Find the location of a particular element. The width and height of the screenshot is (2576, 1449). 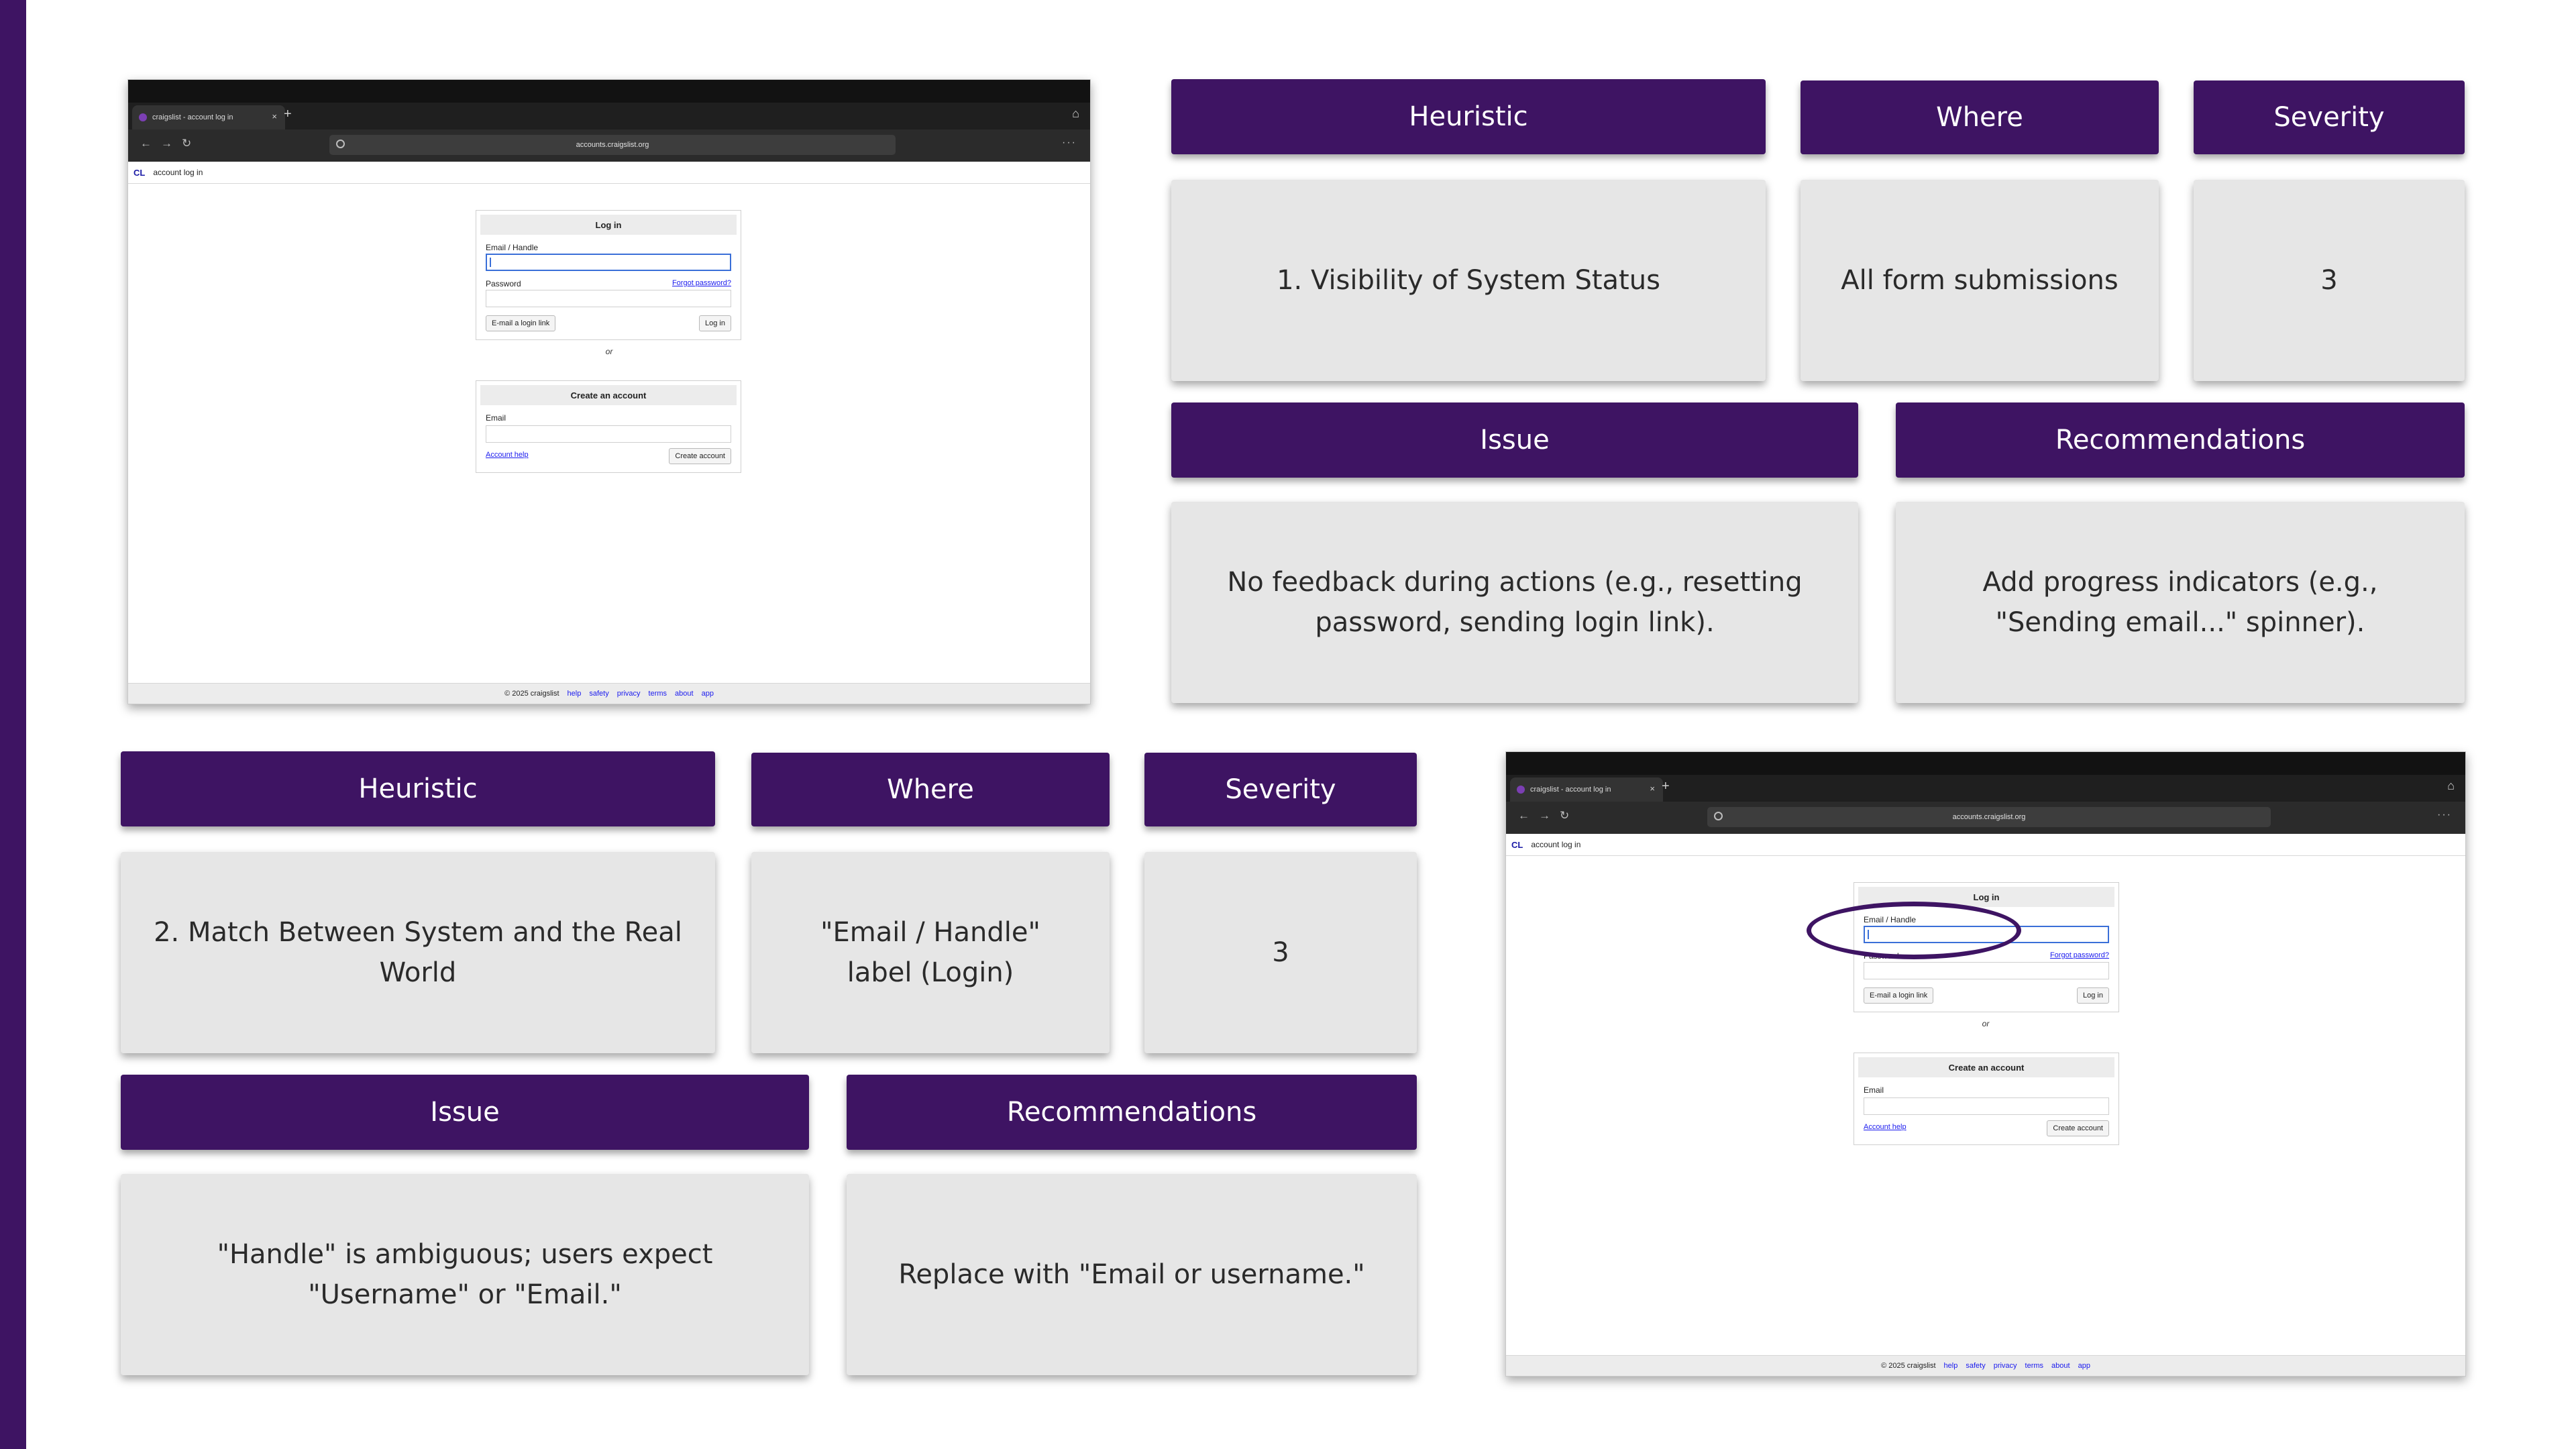

highlight-circle is located at coordinates (1914, 930).